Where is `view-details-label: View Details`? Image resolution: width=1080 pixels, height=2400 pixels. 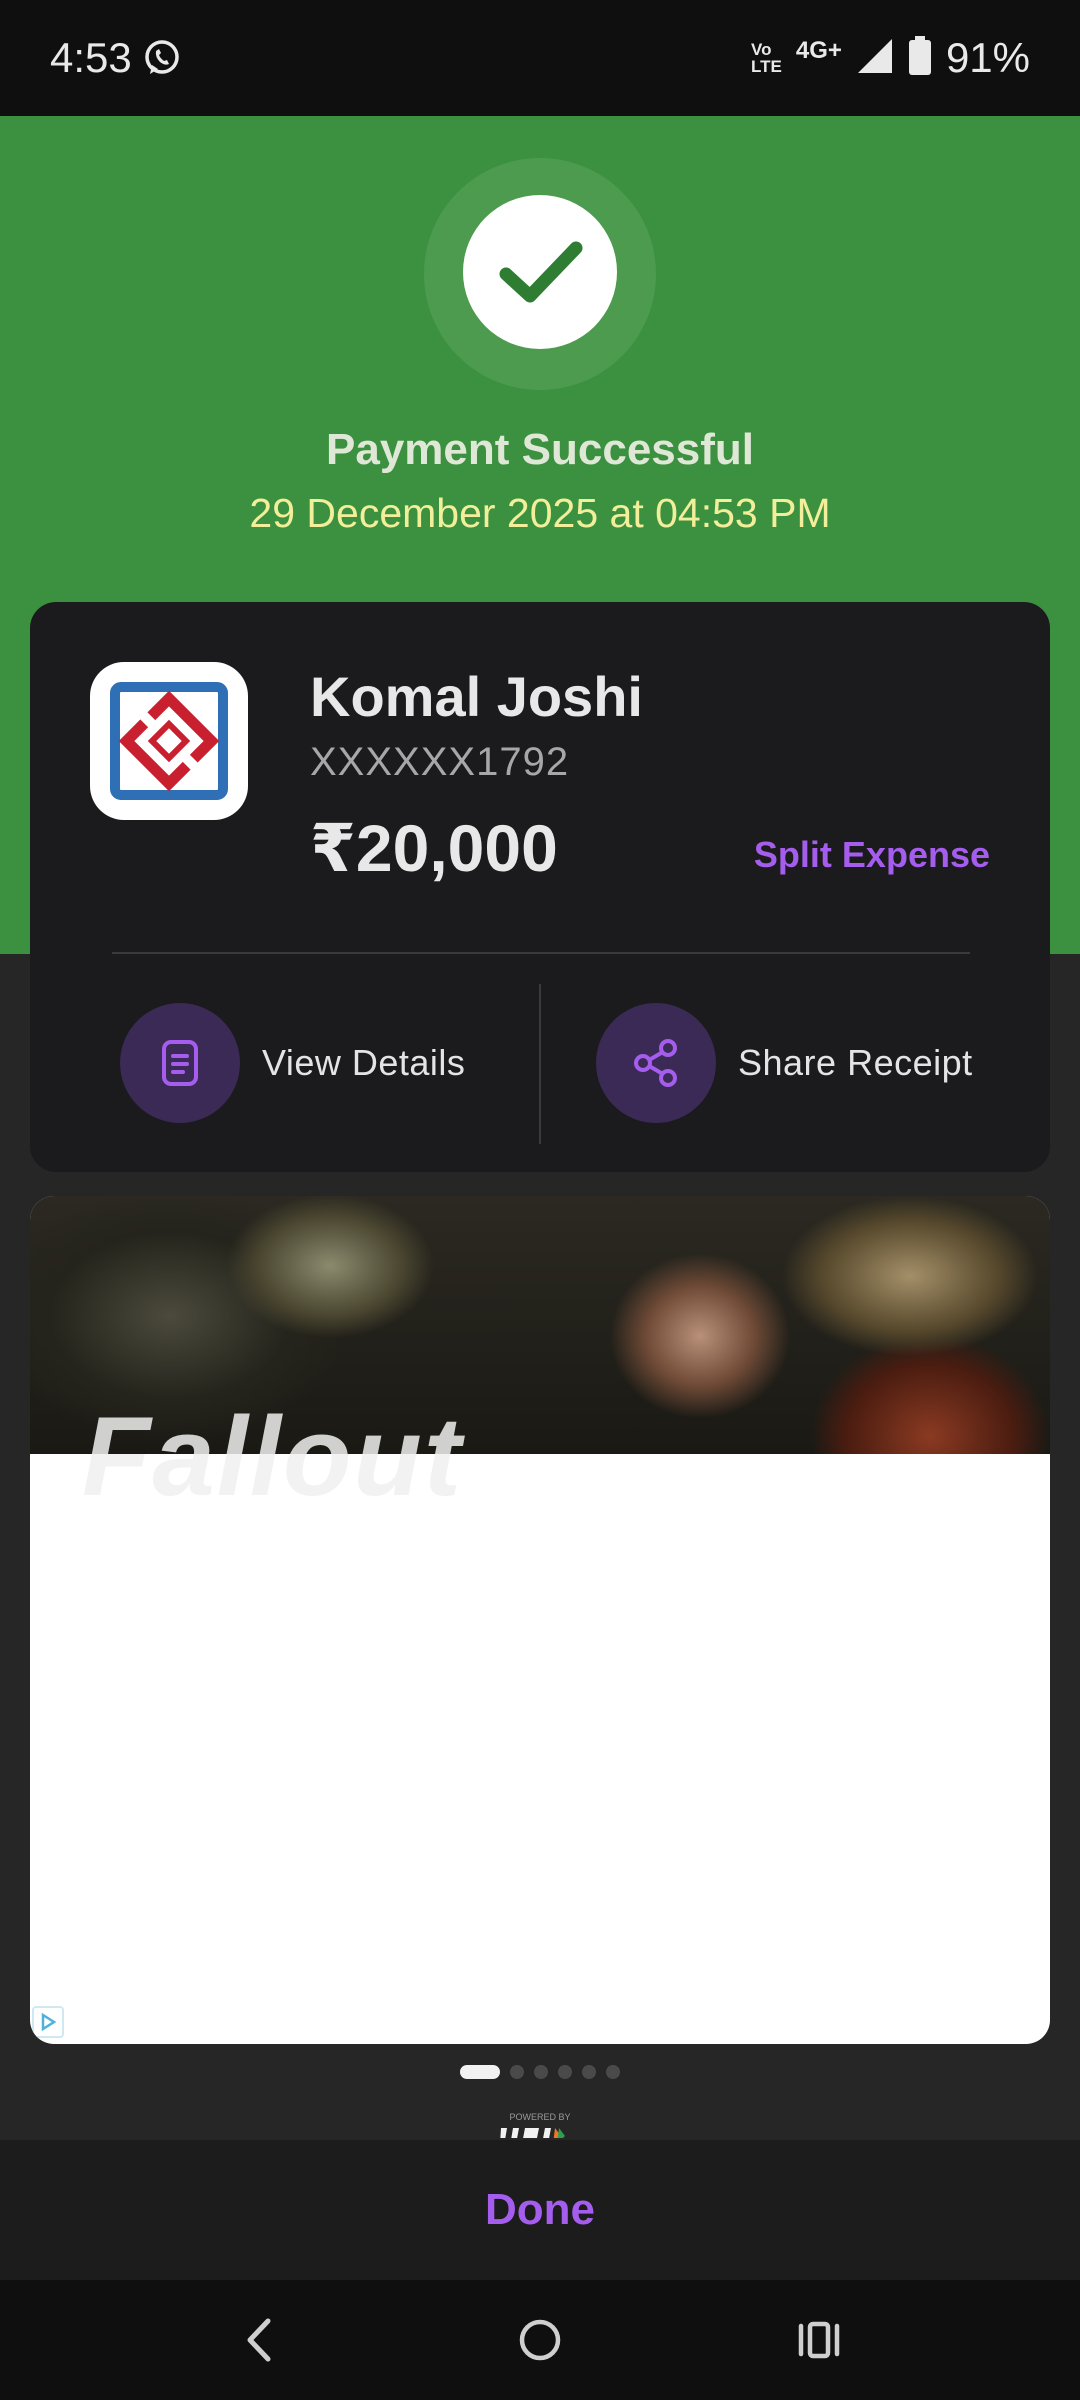
view-details-label: View Details is located at coordinates (364, 1062).